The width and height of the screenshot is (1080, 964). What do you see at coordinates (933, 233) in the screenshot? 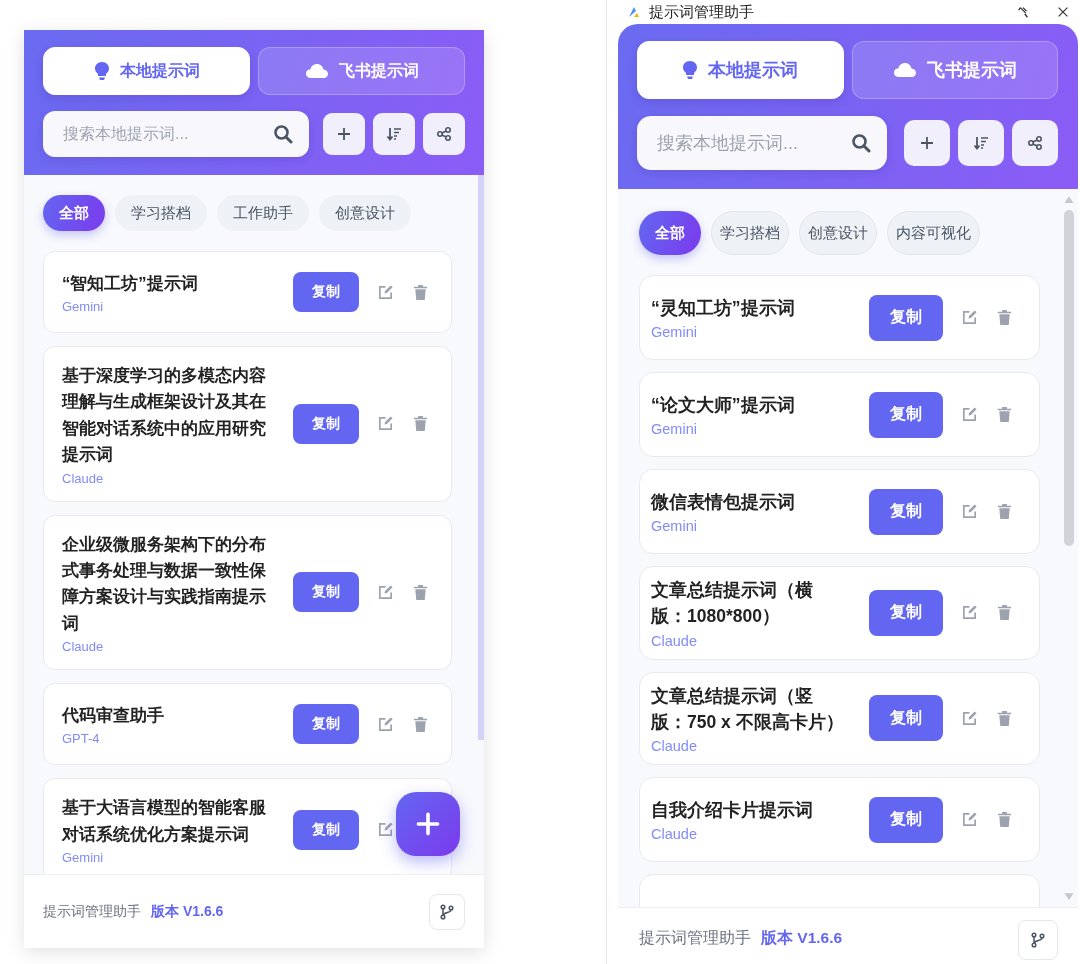
I see `category-chip: 内容可视化` at bounding box center [933, 233].